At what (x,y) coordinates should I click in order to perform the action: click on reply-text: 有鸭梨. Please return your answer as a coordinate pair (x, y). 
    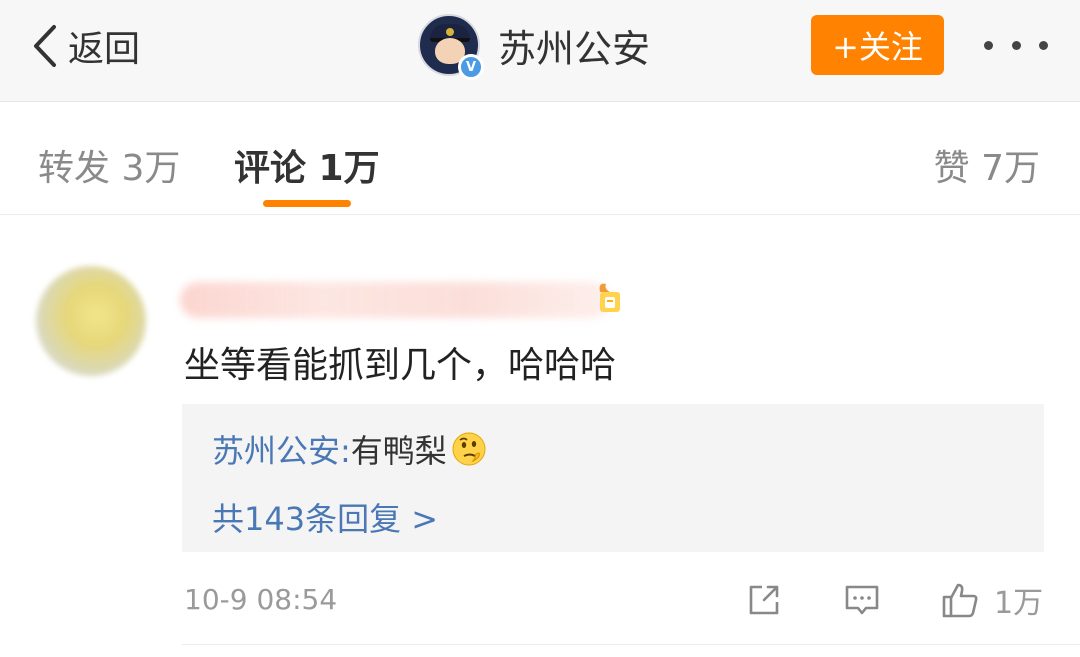
    Looking at the image, I should click on (398, 451).